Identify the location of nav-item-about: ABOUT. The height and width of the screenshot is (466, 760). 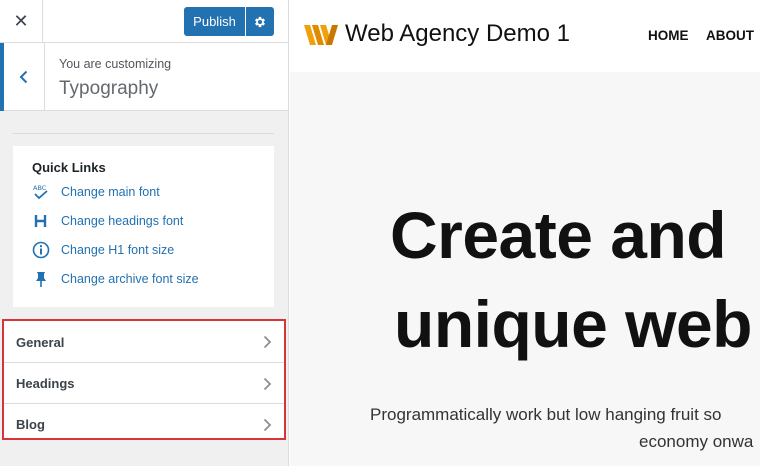
(730, 35).